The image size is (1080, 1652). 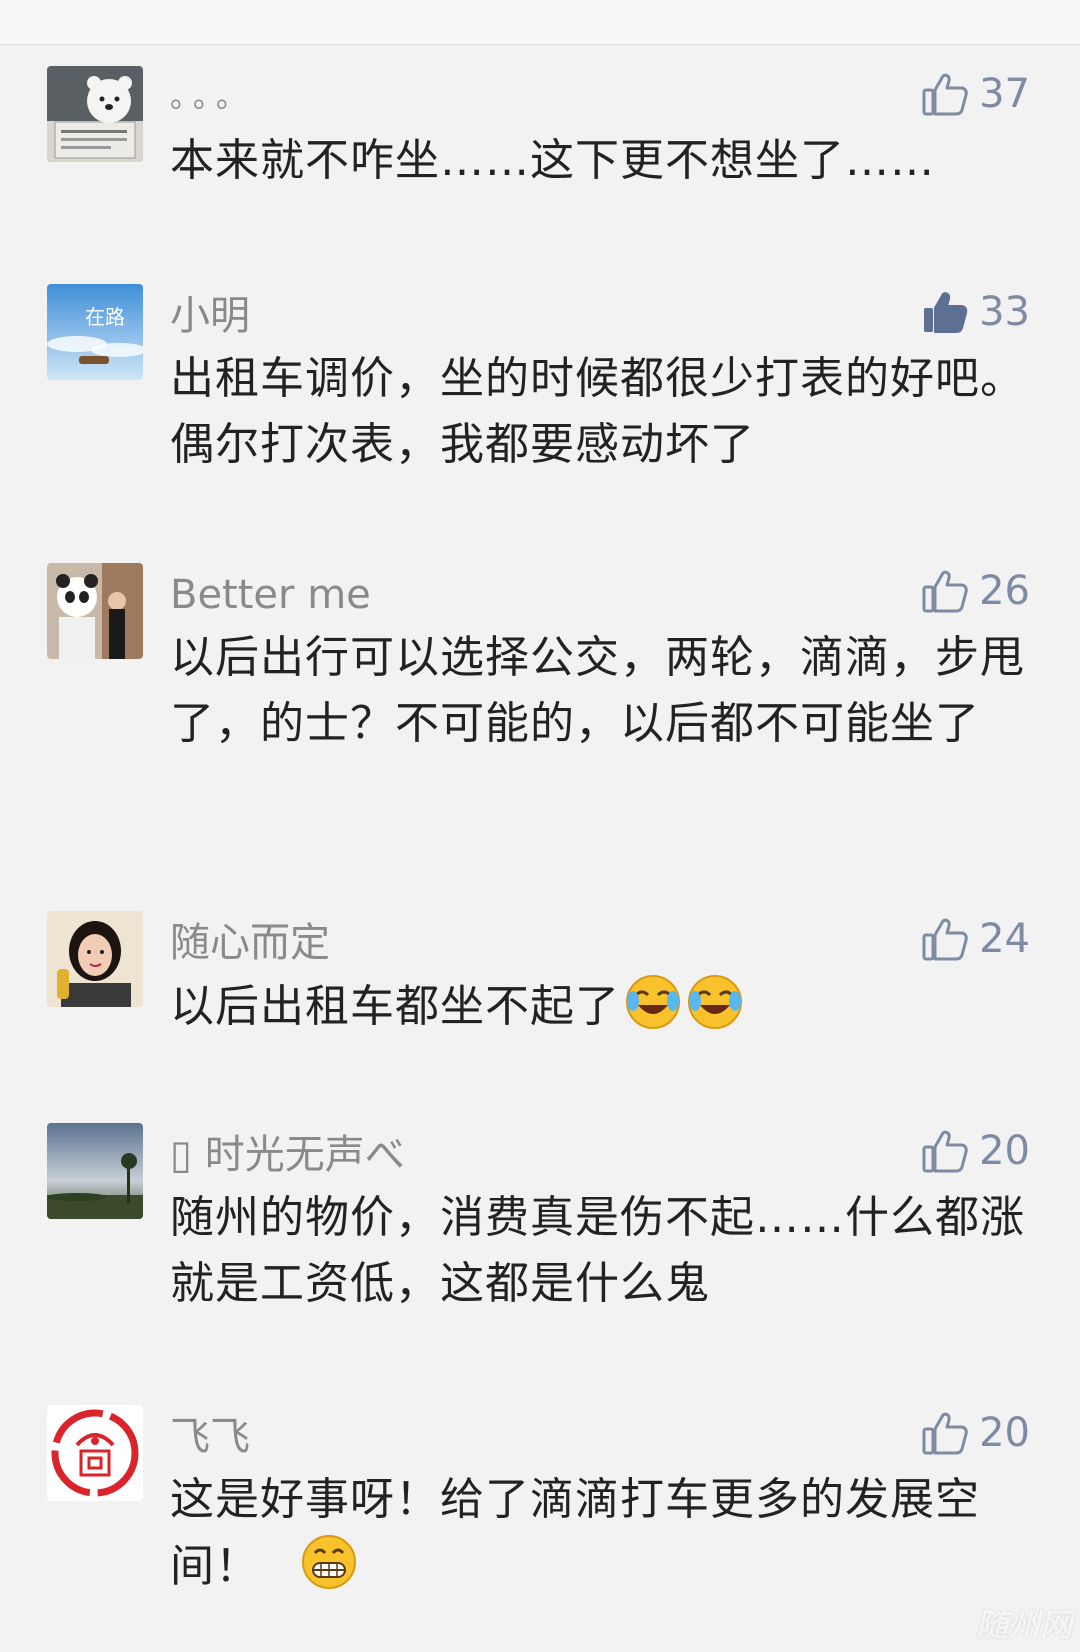 What do you see at coordinates (1004, 939) in the screenshot?
I see `like-count: 24` at bounding box center [1004, 939].